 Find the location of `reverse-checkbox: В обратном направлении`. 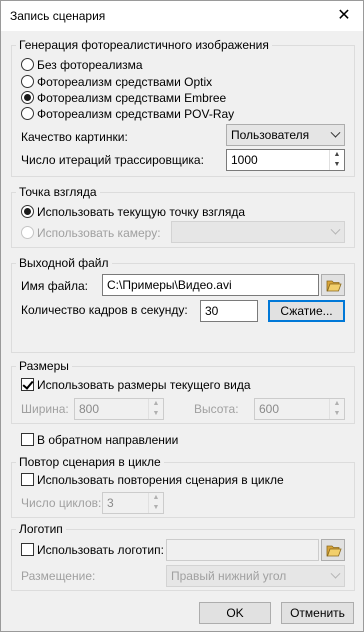

reverse-checkbox: В обратном направлении is located at coordinates (99, 440).